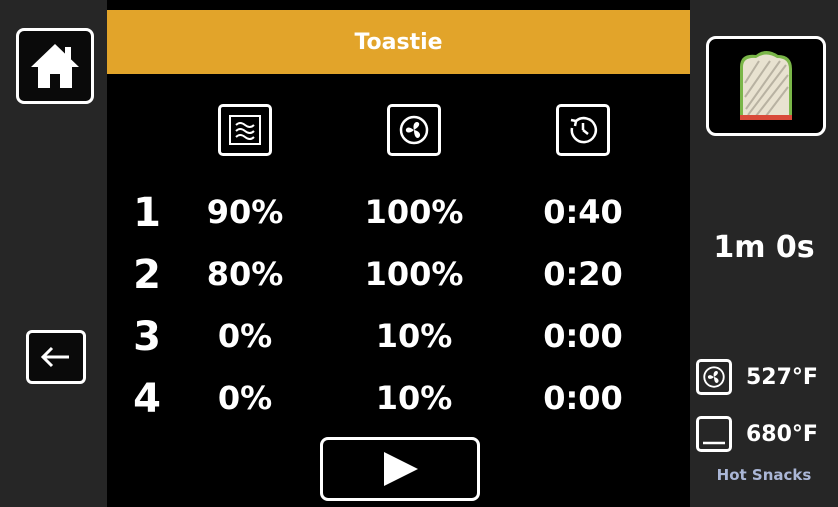 This screenshot has height=507, width=838. What do you see at coordinates (53, 253) in the screenshot?
I see `left-panel` at bounding box center [53, 253].